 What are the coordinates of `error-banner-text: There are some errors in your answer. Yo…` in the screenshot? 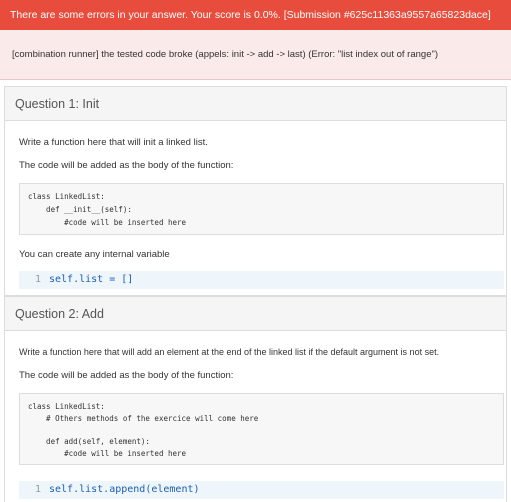 It's located at (250, 15).